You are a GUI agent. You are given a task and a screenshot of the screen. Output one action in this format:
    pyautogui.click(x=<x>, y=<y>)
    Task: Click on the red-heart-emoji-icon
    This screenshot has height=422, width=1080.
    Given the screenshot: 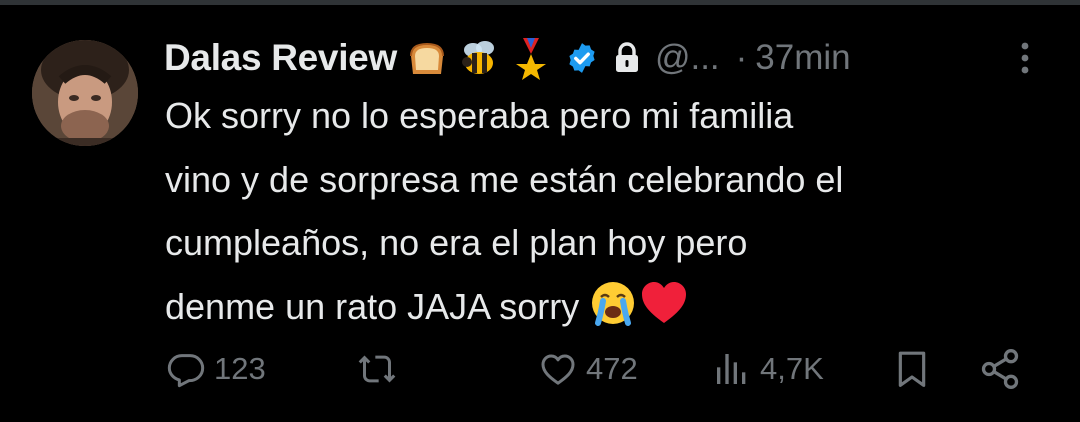 What is the action you would take?
    pyautogui.click(x=664, y=302)
    